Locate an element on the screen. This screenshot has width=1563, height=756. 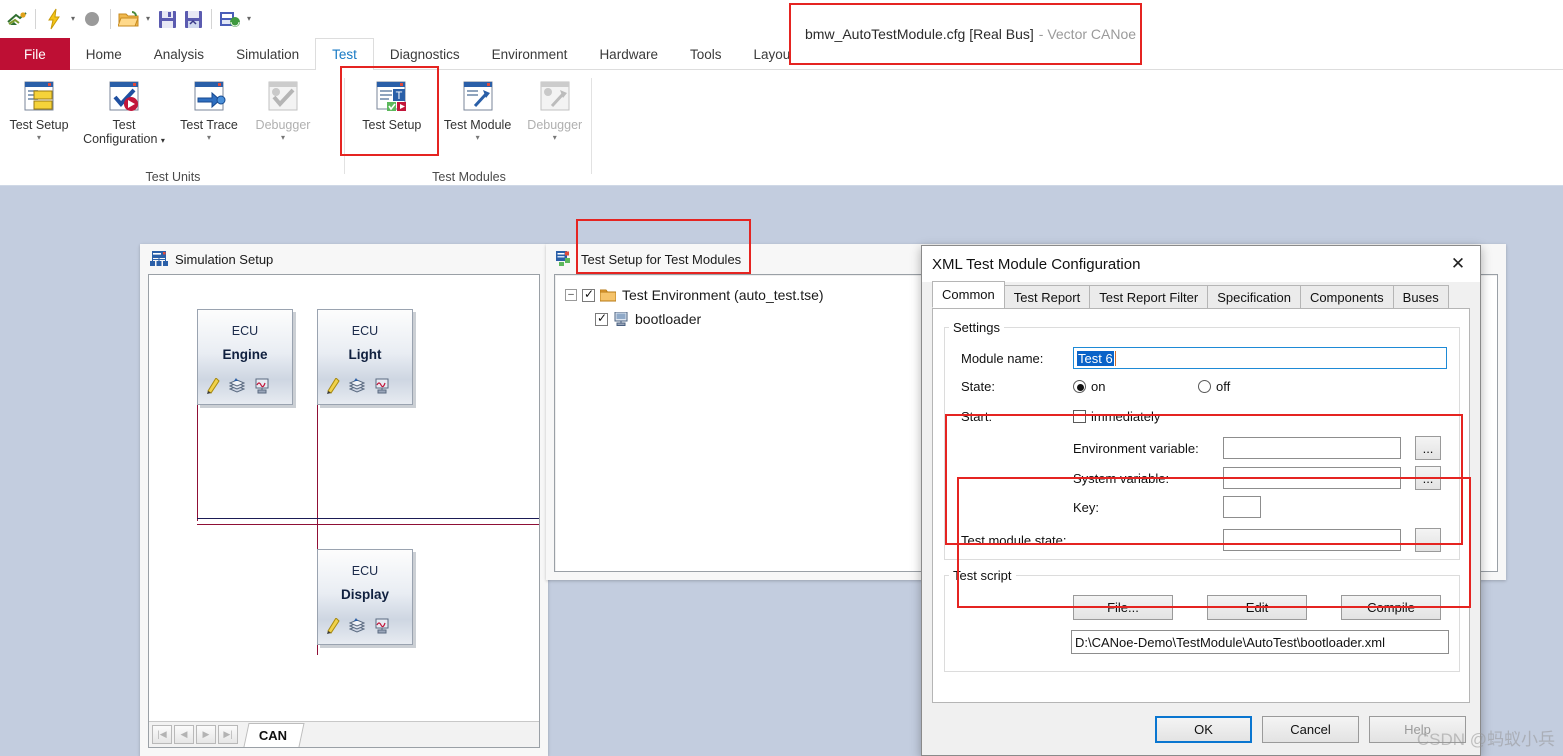
system-variable-input is located at coordinates (1312, 478).